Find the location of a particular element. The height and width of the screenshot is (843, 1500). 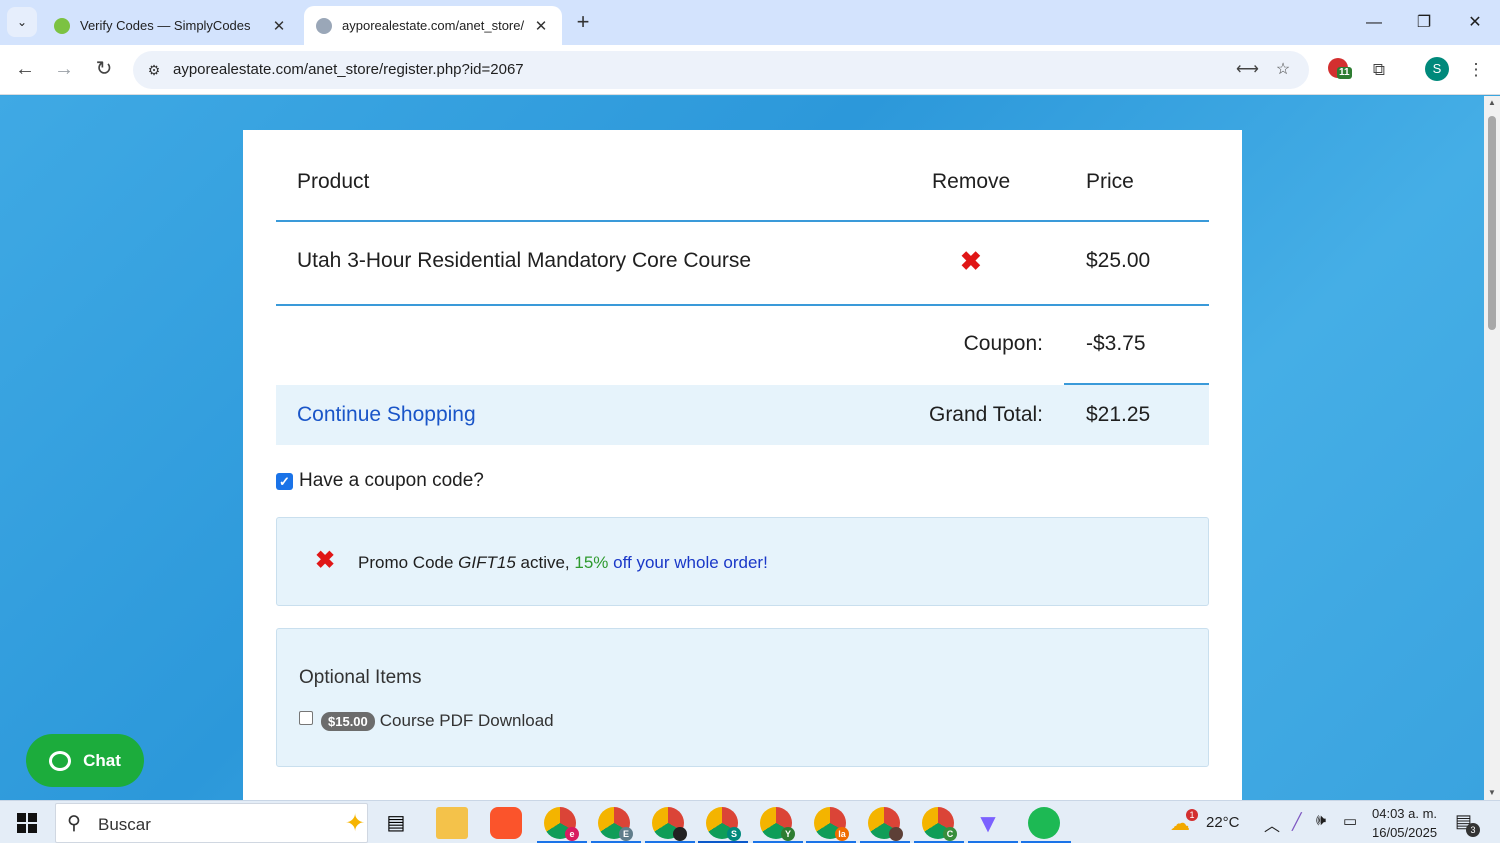

coupon-toggle: ✓ Have a coupon code? is located at coordinates (380, 481).